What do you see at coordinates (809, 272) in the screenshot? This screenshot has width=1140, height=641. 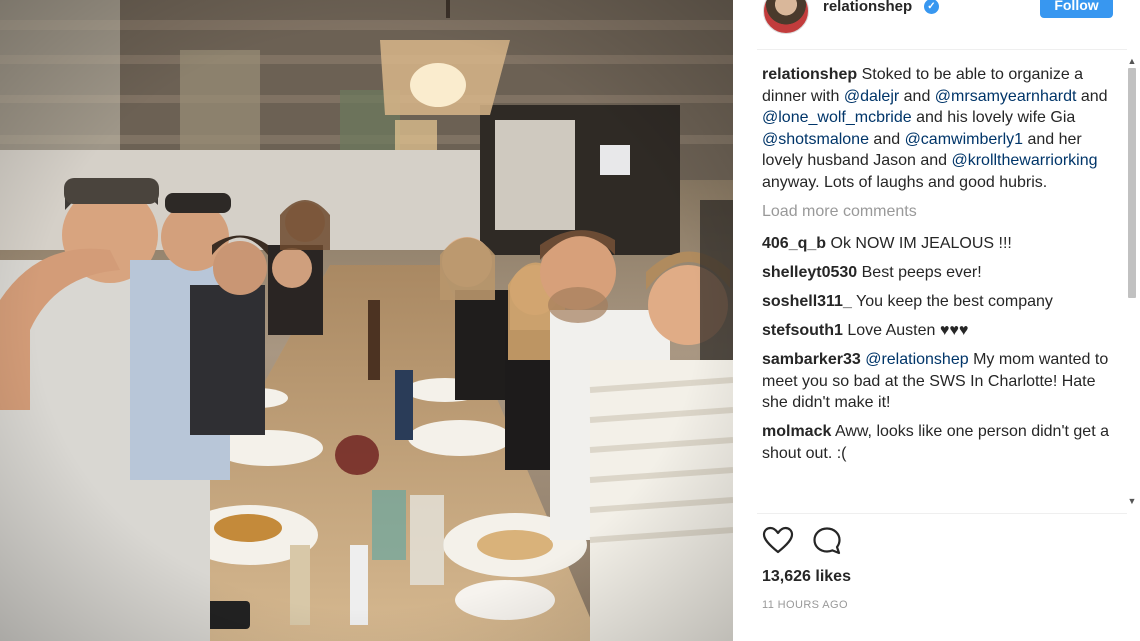 I see `comment-username: shelleyt0530` at bounding box center [809, 272].